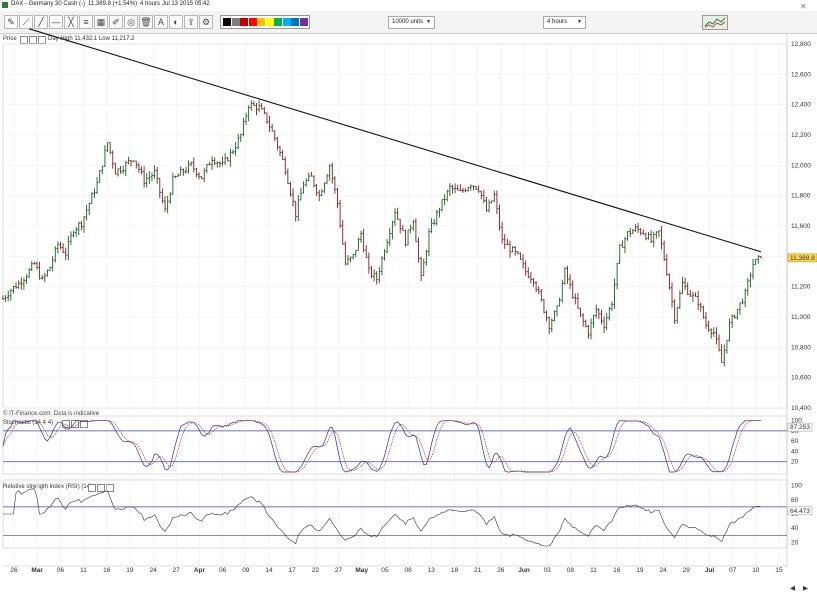  What do you see at coordinates (779, 570) in the screenshot?
I see `x-tick-label: 15` at bounding box center [779, 570].